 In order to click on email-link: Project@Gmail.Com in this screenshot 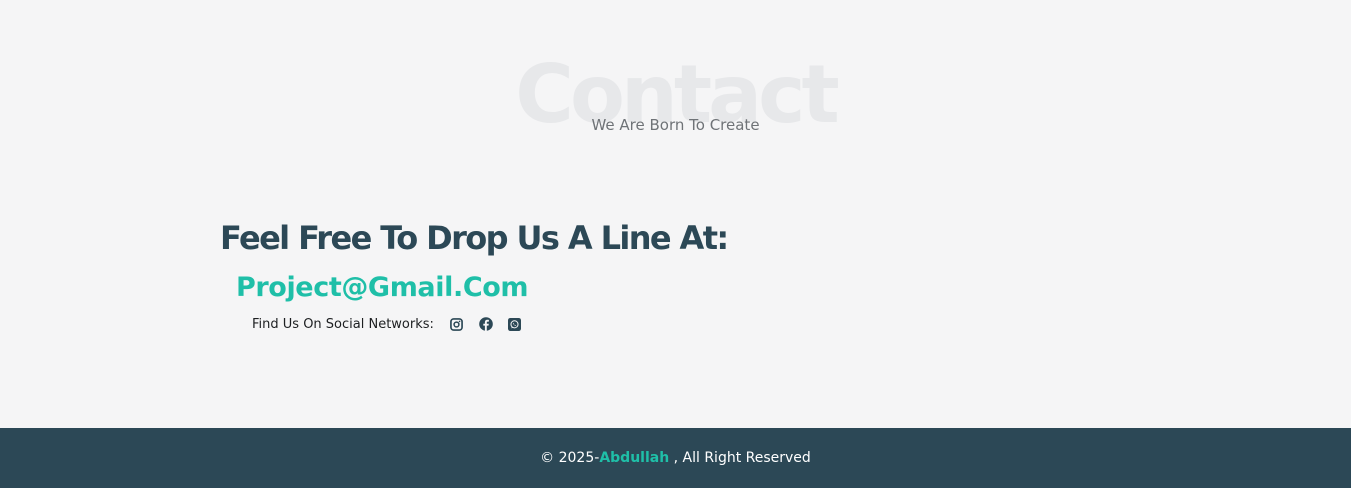, I will do `click(382, 288)`.